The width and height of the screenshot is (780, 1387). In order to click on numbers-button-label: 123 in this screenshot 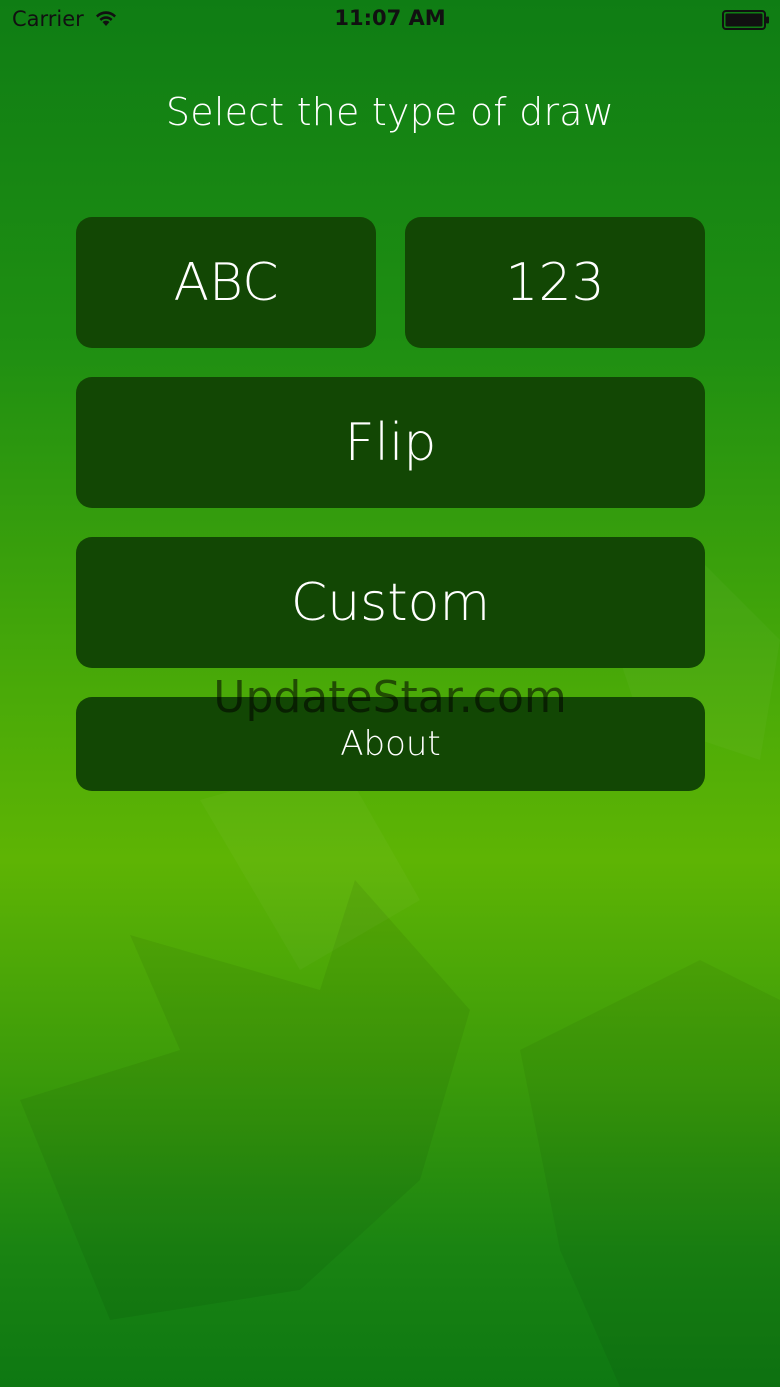, I will do `click(555, 282)`.